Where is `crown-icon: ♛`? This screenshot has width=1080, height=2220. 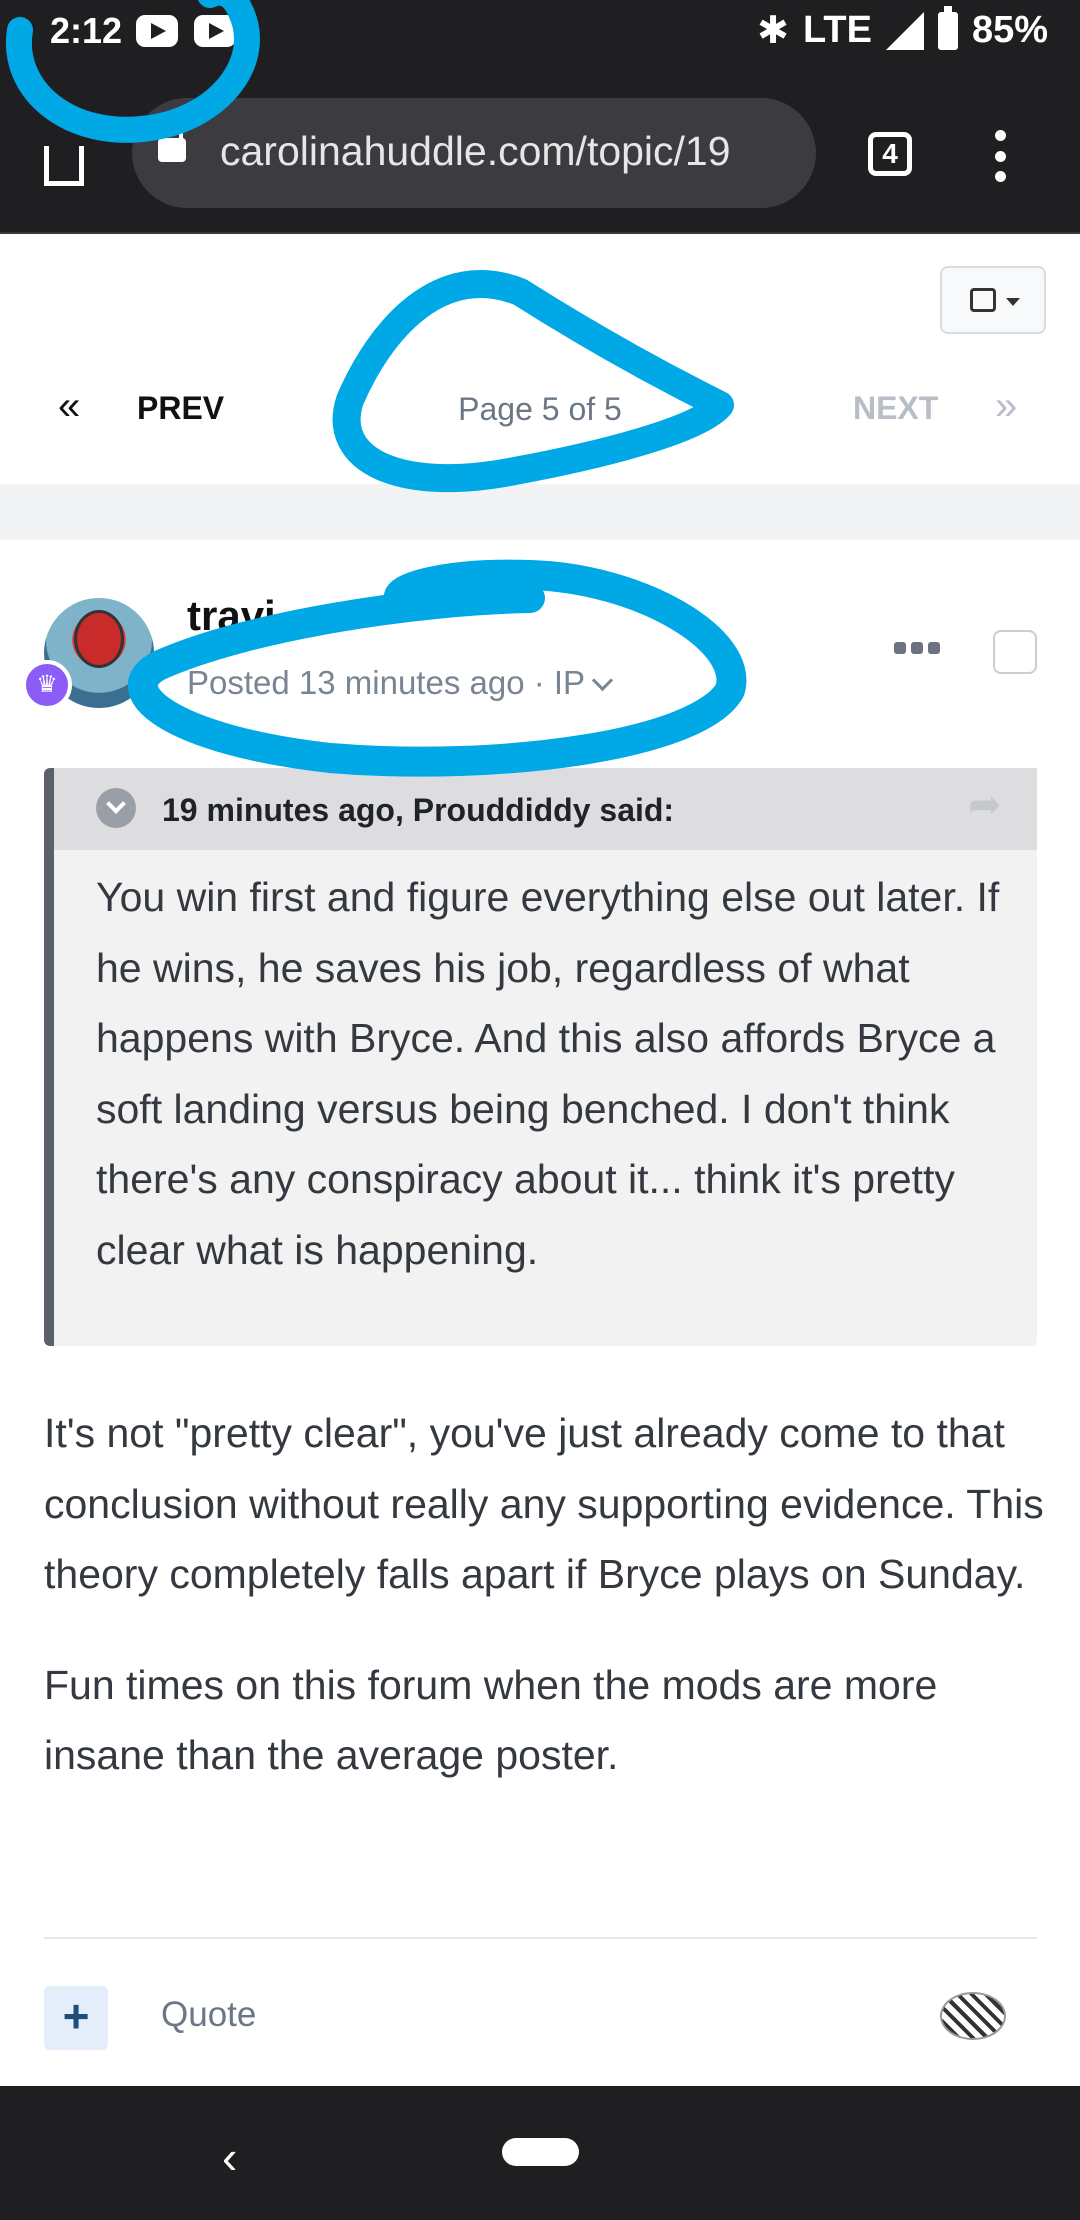 crown-icon: ♛ is located at coordinates (47, 685).